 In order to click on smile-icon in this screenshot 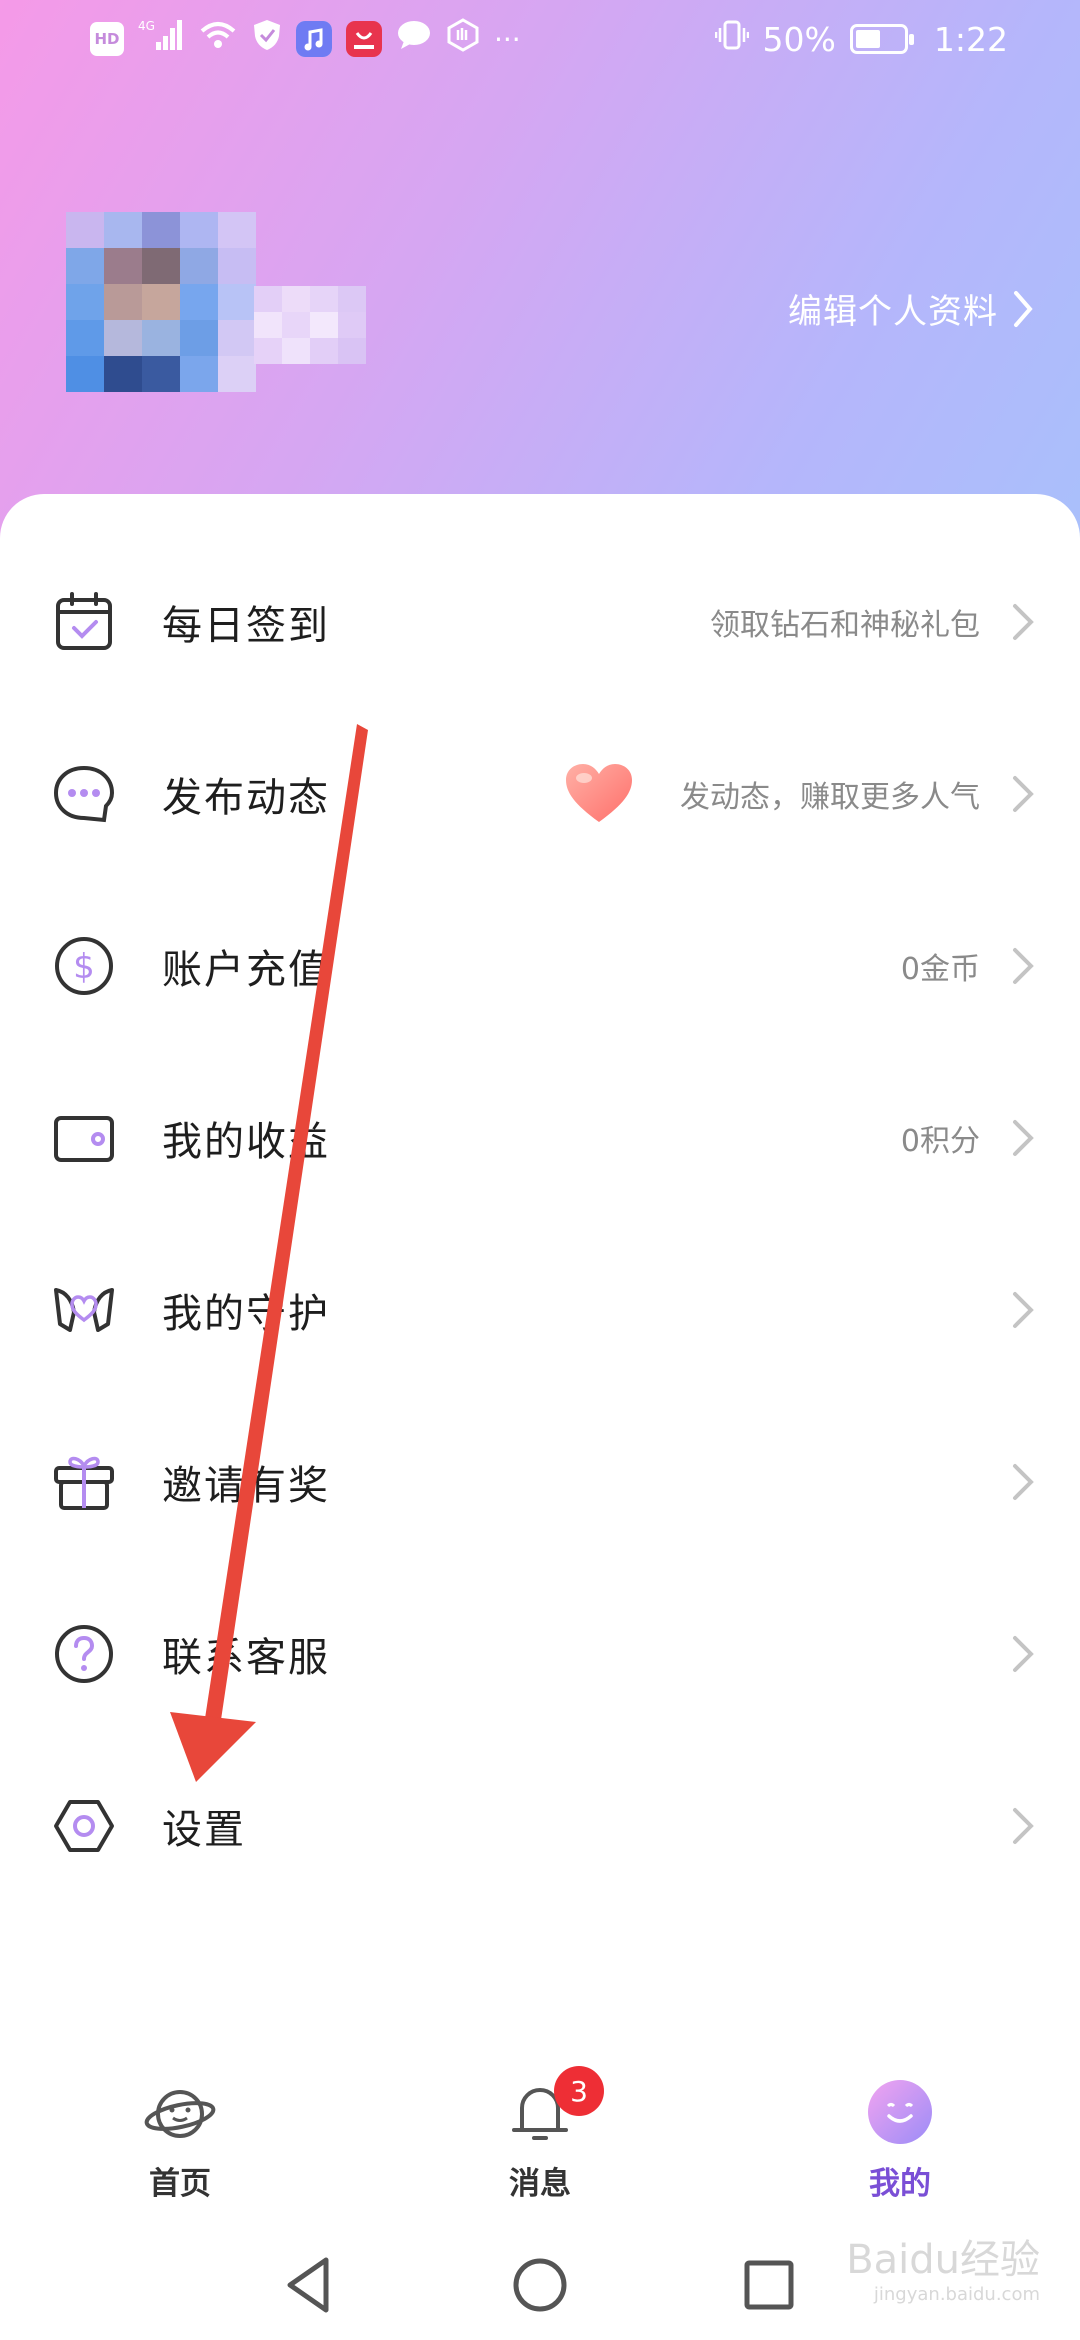, I will do `click(900, 2112)`.